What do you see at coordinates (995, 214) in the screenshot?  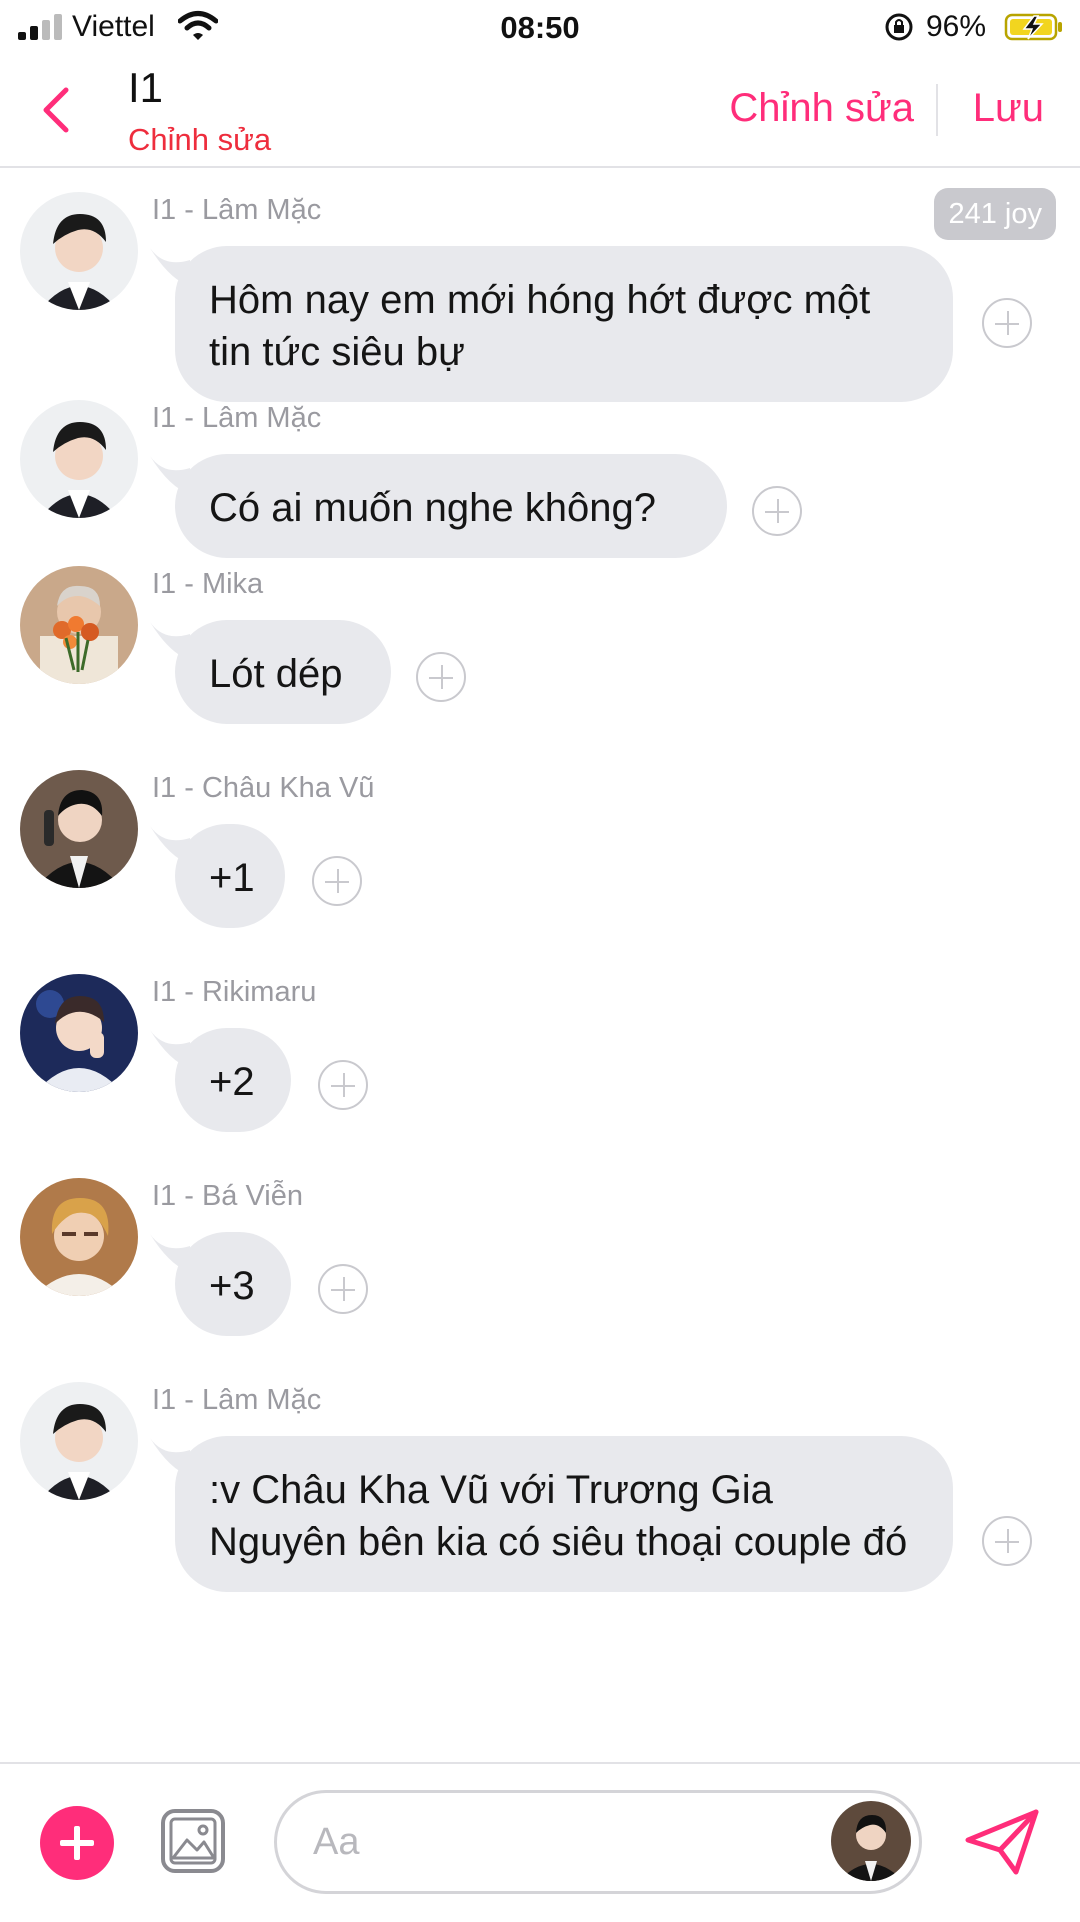 I see `joy-badge: 241 joy` at bounding box center [995, 214].